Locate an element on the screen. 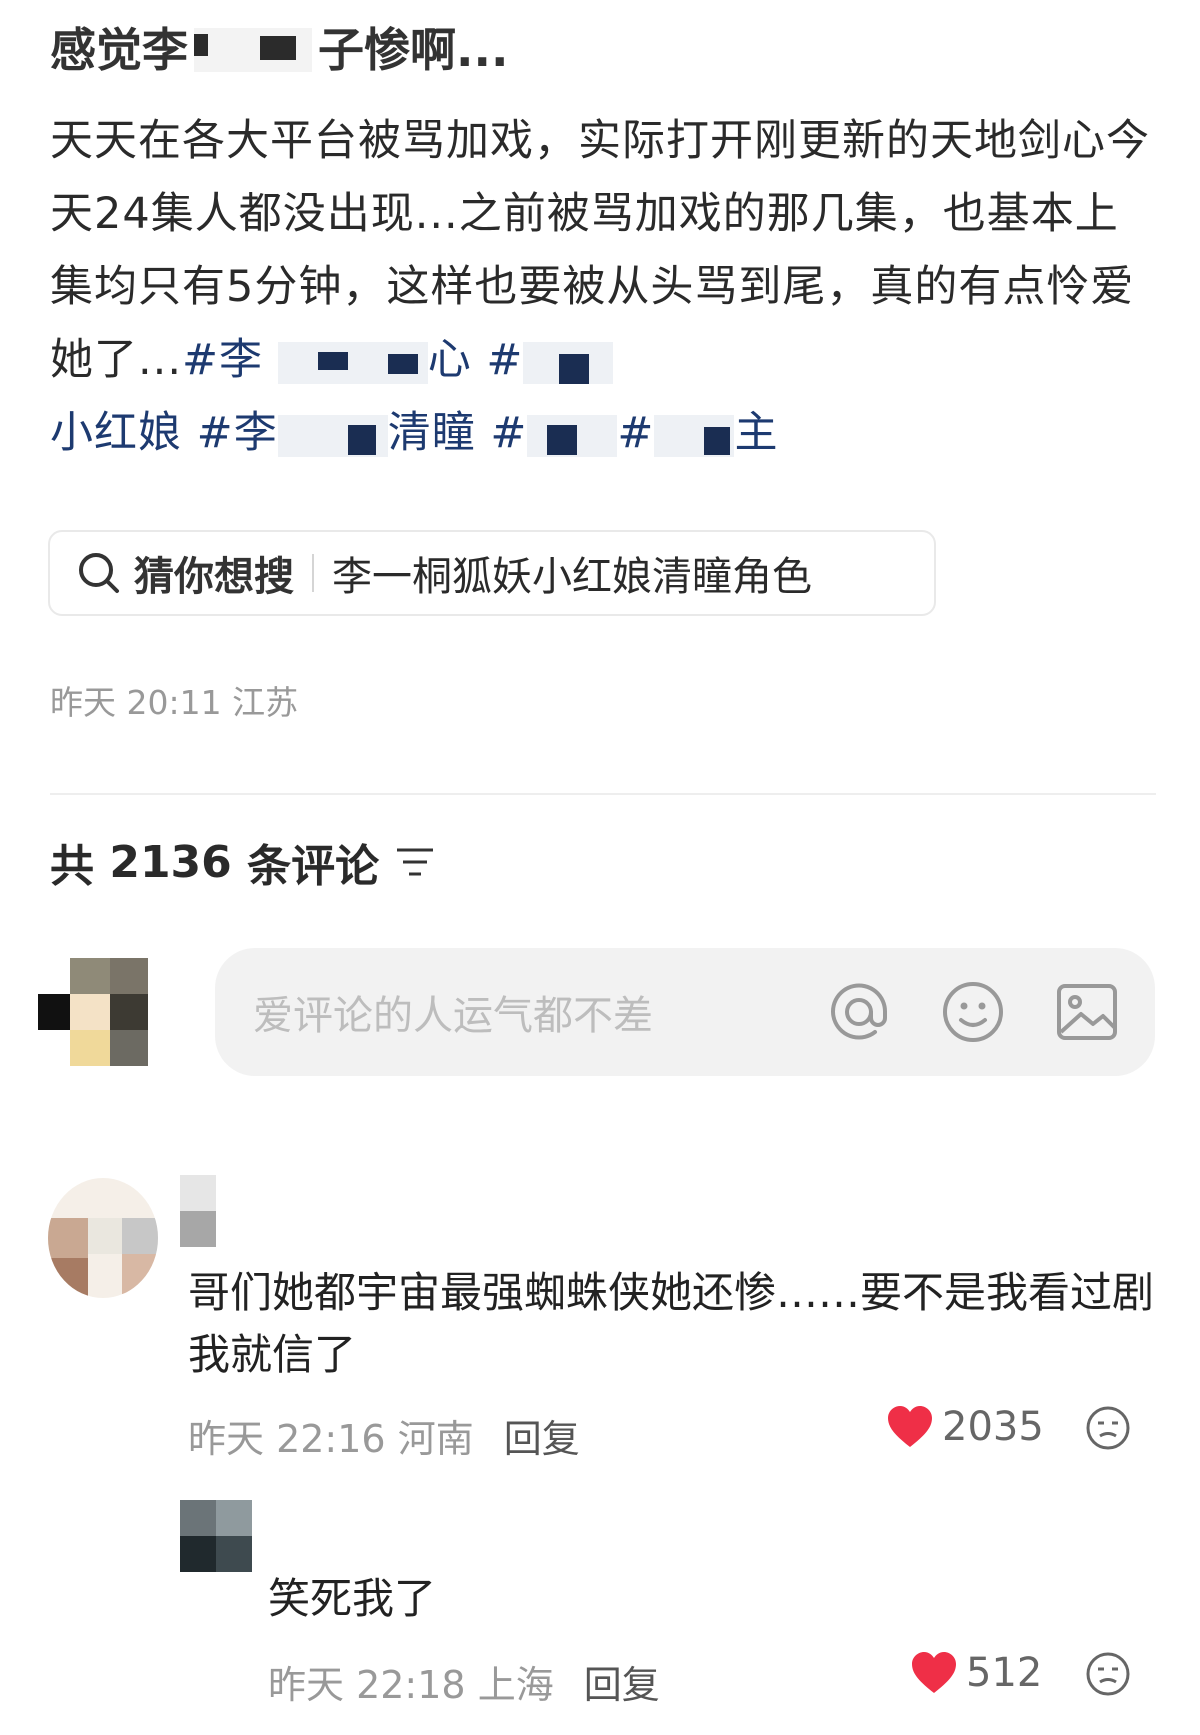 The image size is (1200, 1735). reply-meta: 昨天 22:18 上海 回复 is located at coordinates (464, 1681).